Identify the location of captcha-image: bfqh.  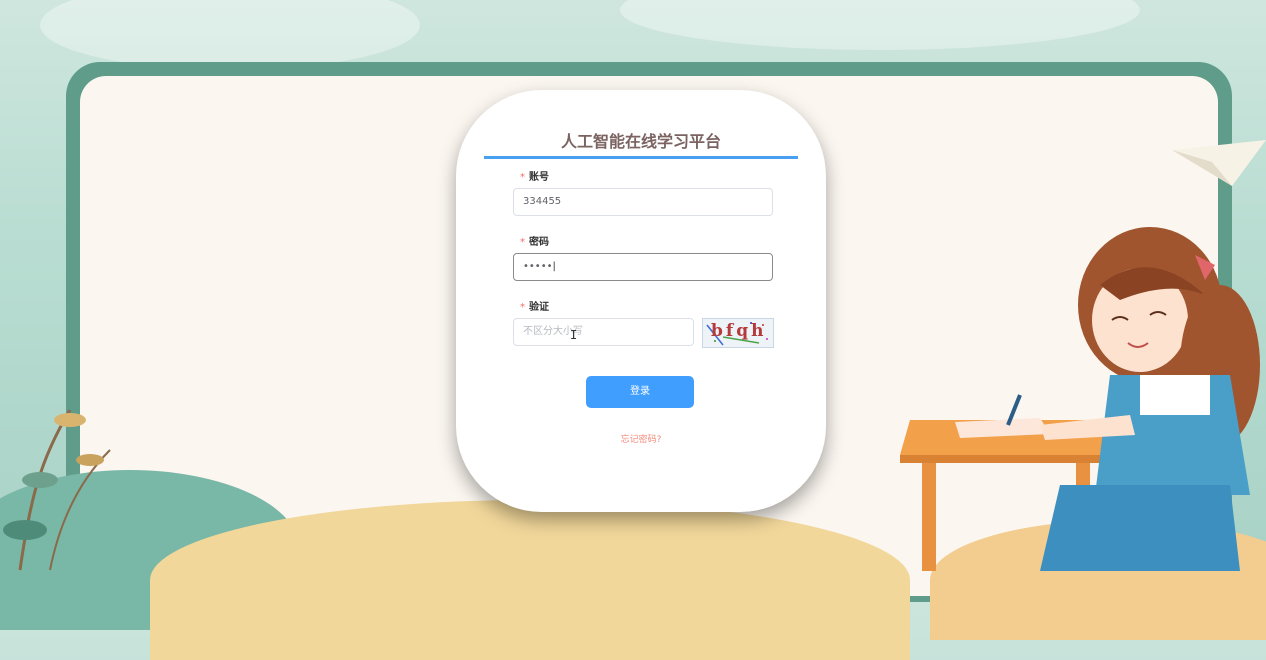
(738, 333).